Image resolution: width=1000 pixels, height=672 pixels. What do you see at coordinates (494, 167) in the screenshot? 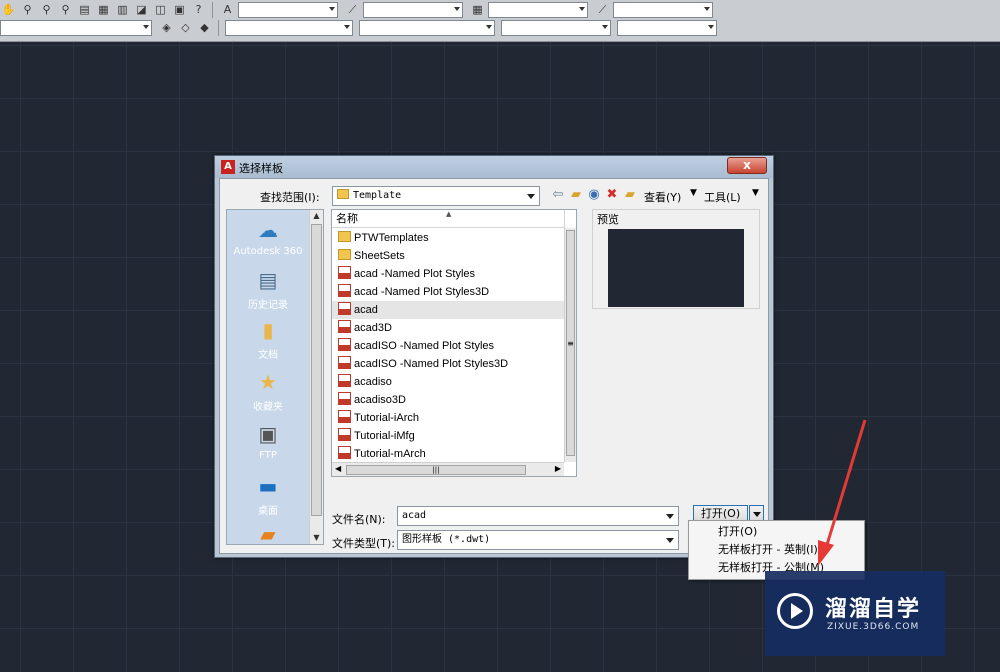
I see `dialog-titlebar: A 选择样板 x` at bounding box center [494, 167].